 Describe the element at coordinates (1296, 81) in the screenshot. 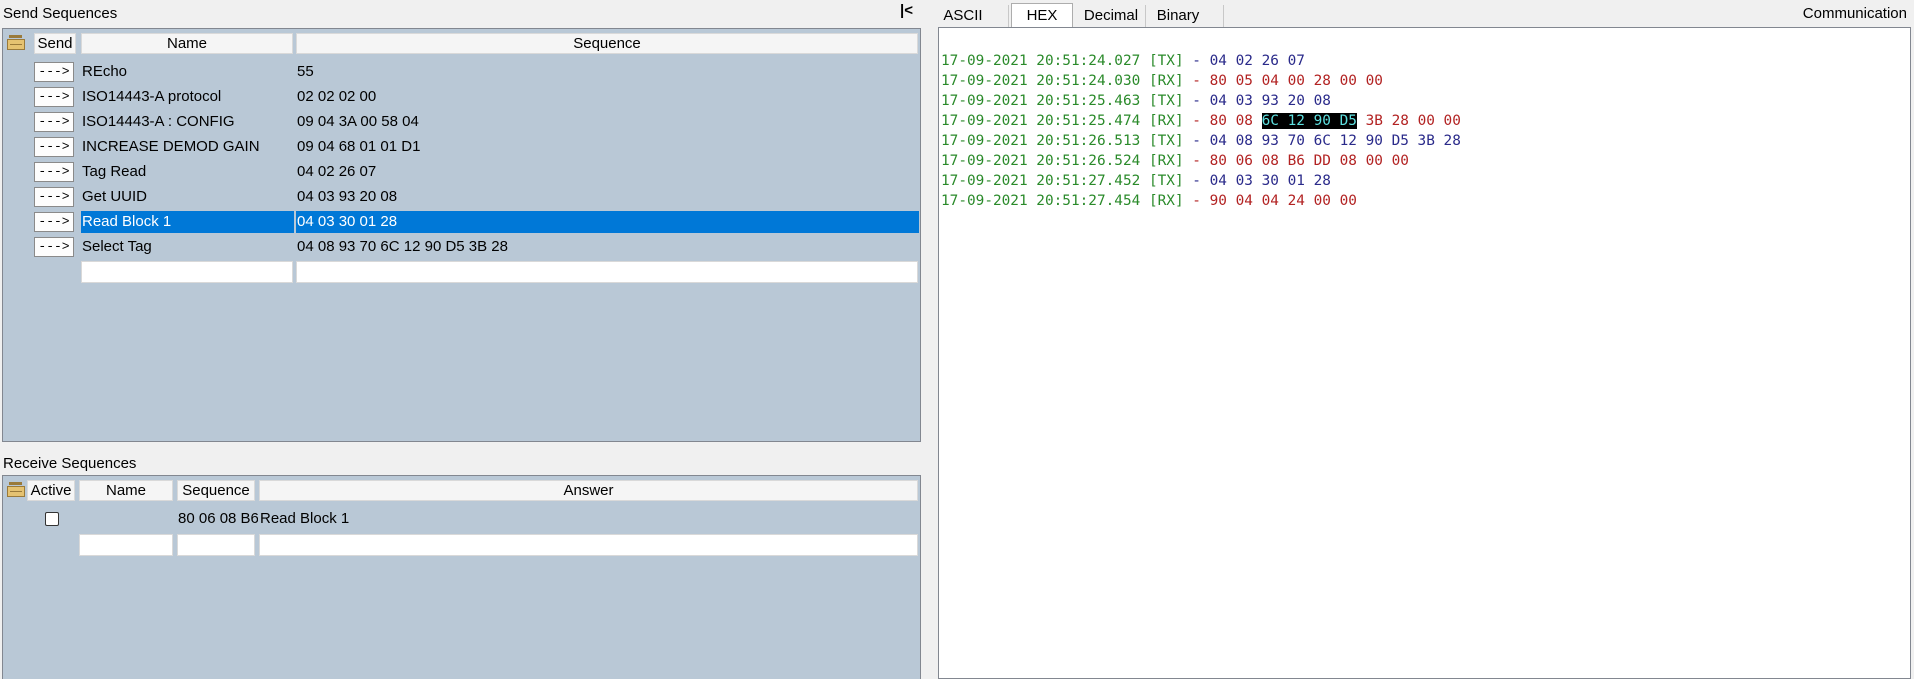

I see `log-bytes: 80 05 04 00 28 00 00` at that location.